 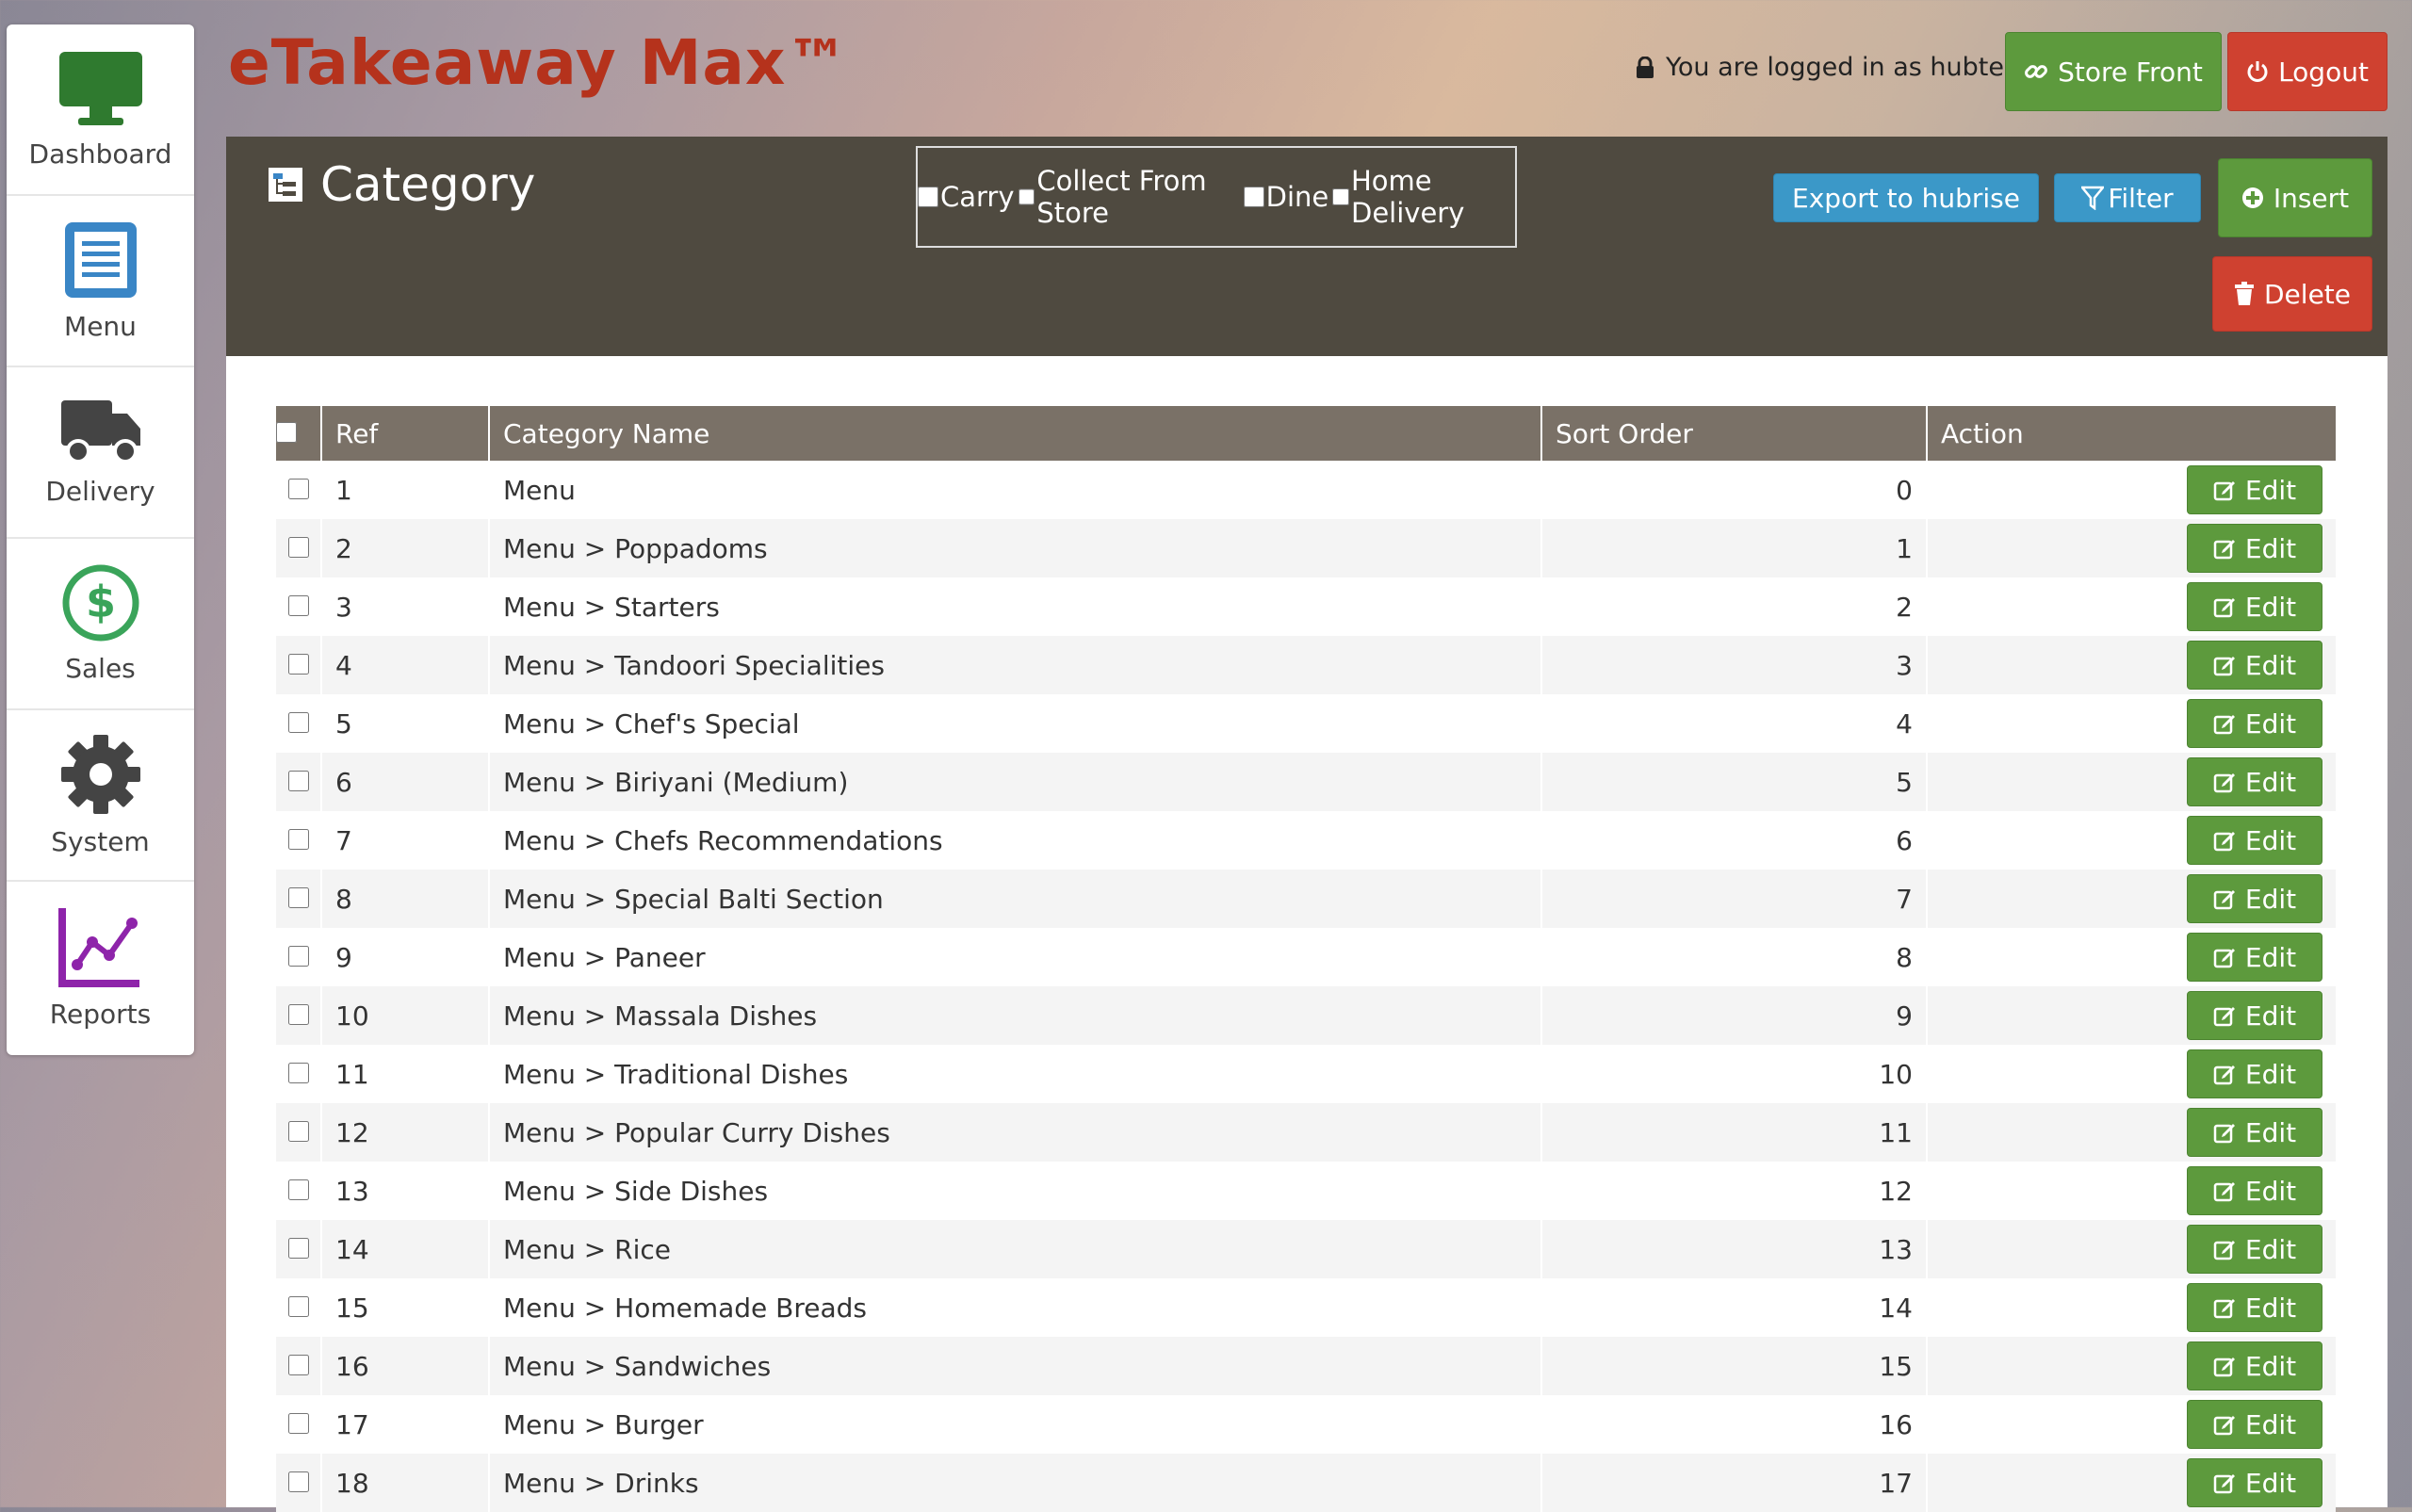 I want to click on export-hubrise-button: Export to hubrise, so click(x=1906, y=197).